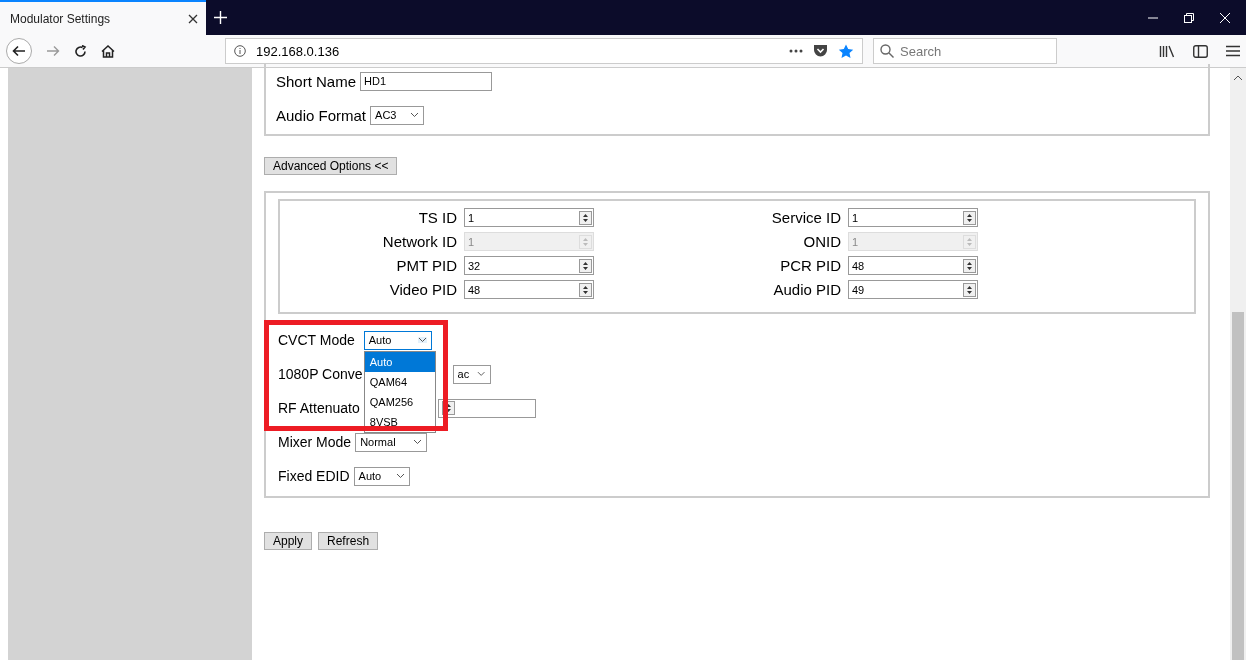 The width and height of the screenshot is (1246, 660). I want to click on more-icon, so click(796, 51).